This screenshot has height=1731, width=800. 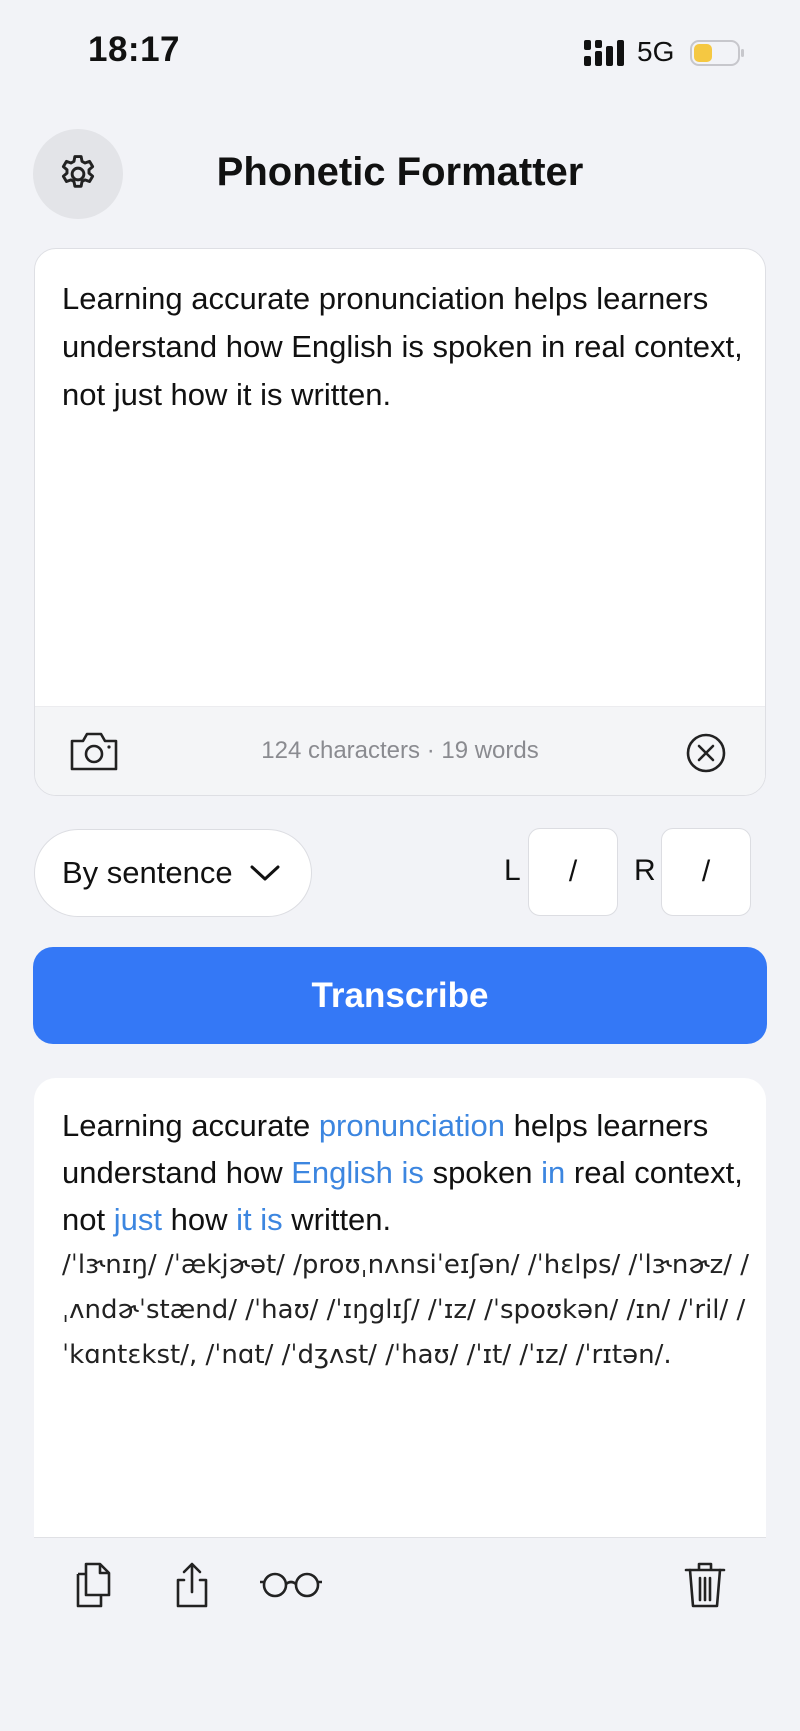 I want to click on result-word: not, so click(x=84, y=1219).